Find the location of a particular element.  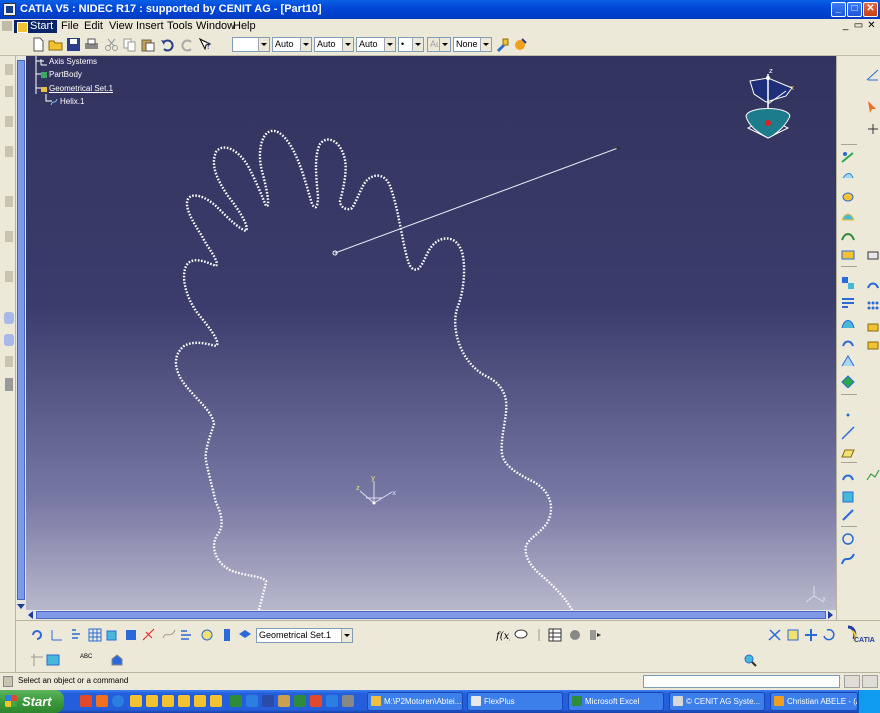

translate-icon is located at coordinates (848, 343).